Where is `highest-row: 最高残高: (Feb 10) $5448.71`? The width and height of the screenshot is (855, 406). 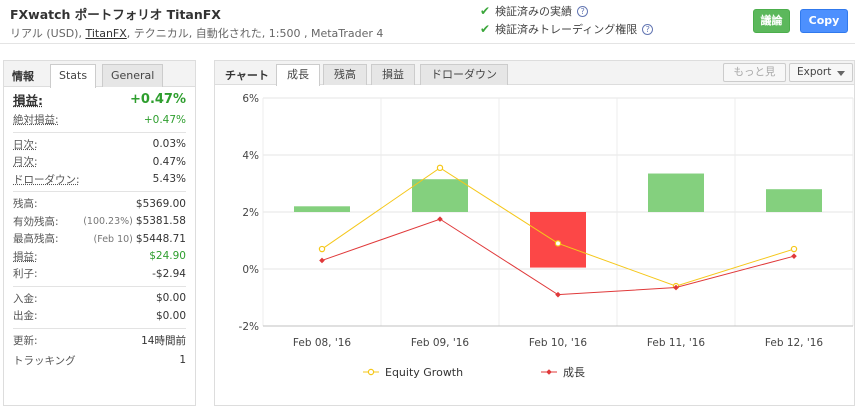
highest-row: 最高残高: (Feb 10) $5448.71 is located at coordinates (99, 239).